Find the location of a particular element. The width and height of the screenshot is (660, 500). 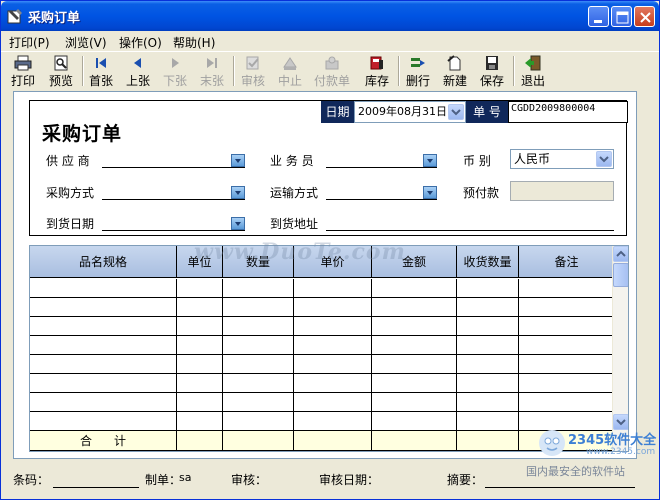

currency-dropdown-button is located at coordinates (604, 159).